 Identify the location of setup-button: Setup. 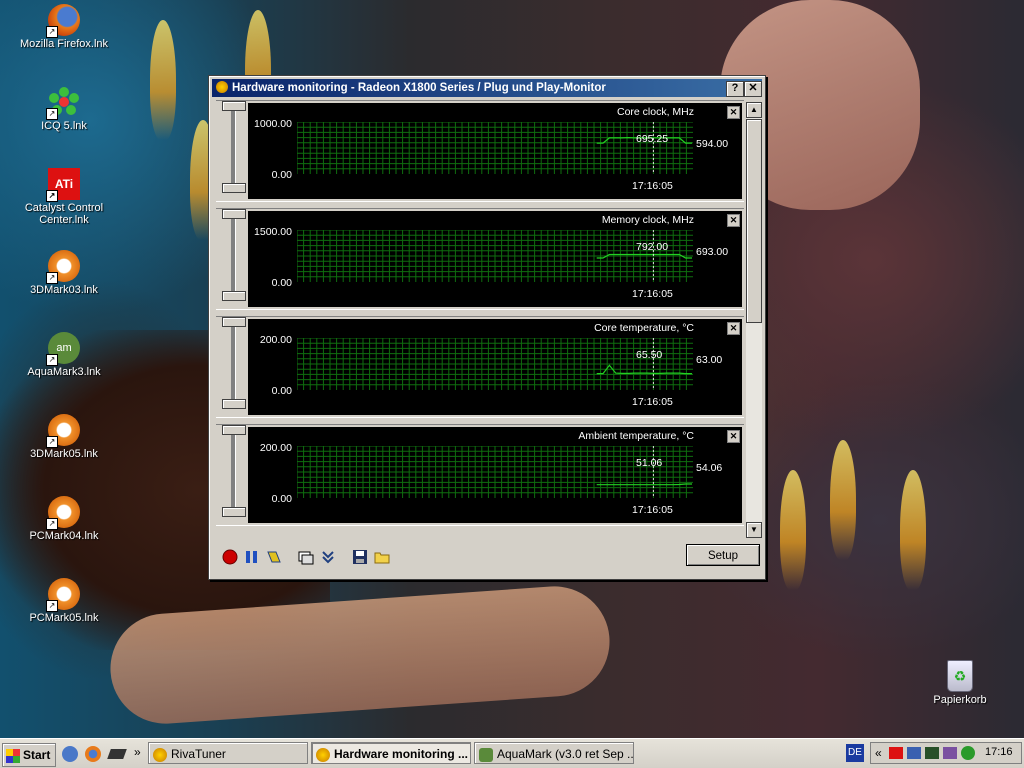
(723, 555).